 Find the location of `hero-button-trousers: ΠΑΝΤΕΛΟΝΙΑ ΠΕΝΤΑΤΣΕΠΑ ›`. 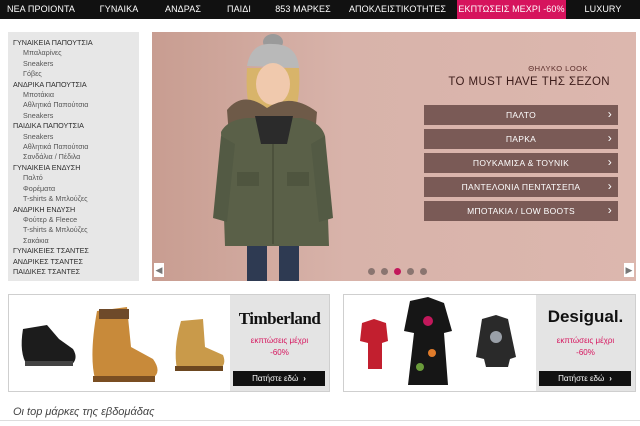

hero-button-trousers: ΠΑΝΤΕΛΟΝΙΑ ΠΕΝΤΑΤΣΕΠΑ › is located at coordinates (521, 187).